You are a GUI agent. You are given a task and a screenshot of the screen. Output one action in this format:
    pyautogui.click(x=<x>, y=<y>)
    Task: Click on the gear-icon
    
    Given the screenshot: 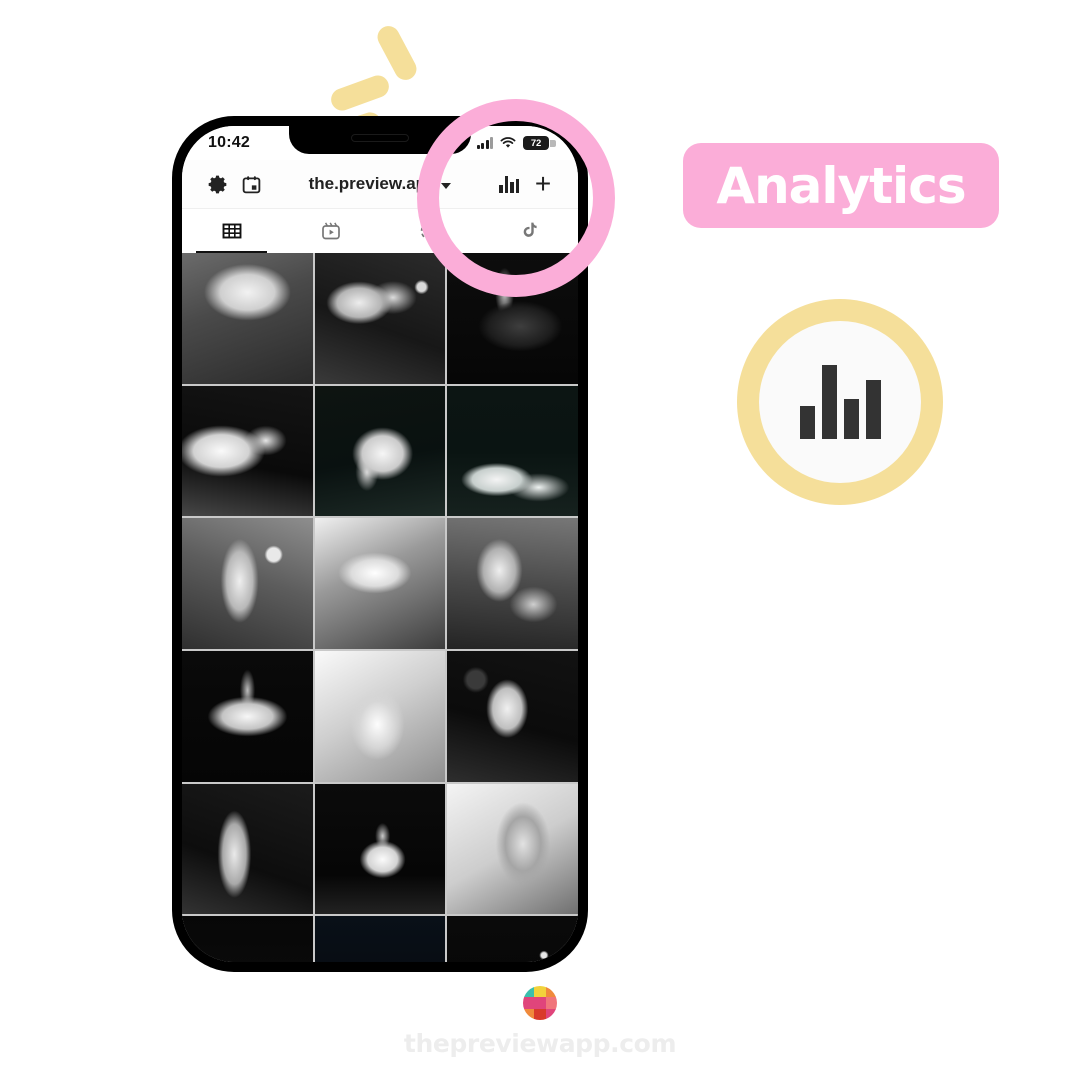 What is the action you would take?
    pyautogui.click(x=217, y=184)
    